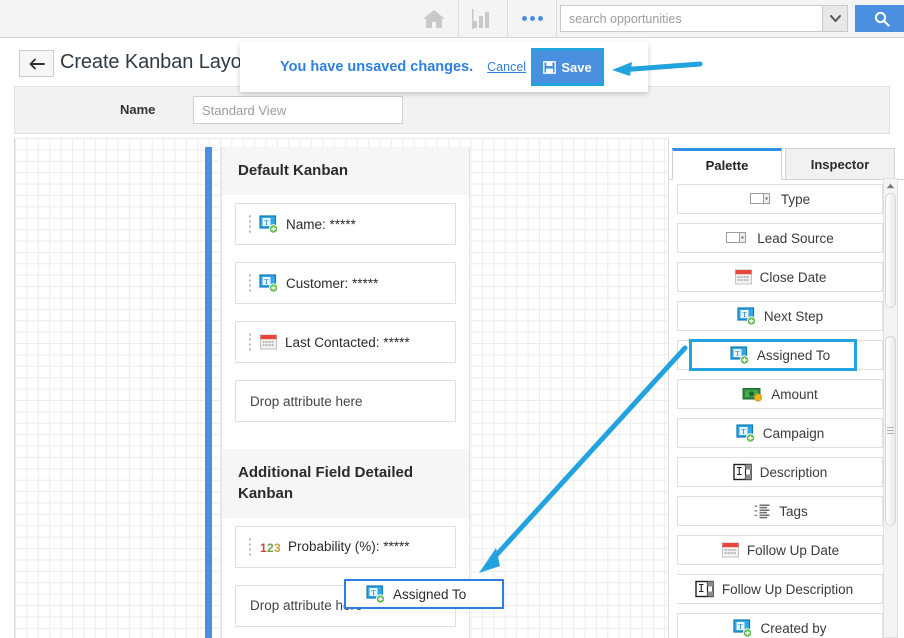 Image resolution: width=904 pixels, height=638 pixels. I want to click on nav-icon-group, so click(483, 18).